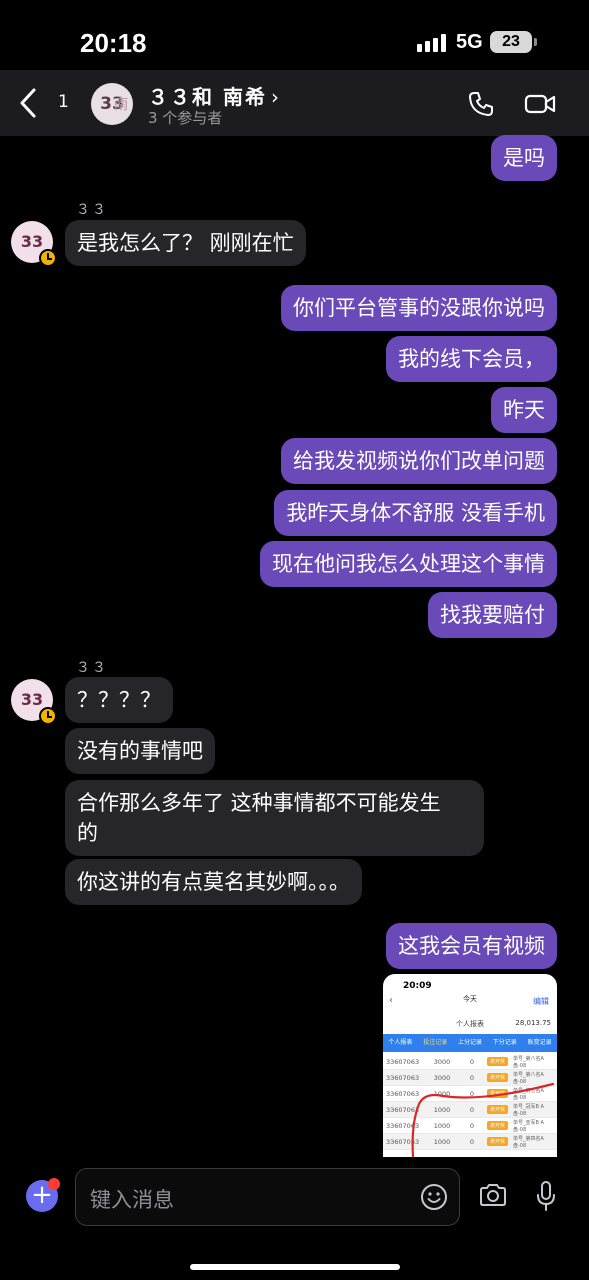  What do you see at coordinates (121, 104) in the screenshot?
I see `group-avatar-overlay: 南希` at bounding box center [121, 104].